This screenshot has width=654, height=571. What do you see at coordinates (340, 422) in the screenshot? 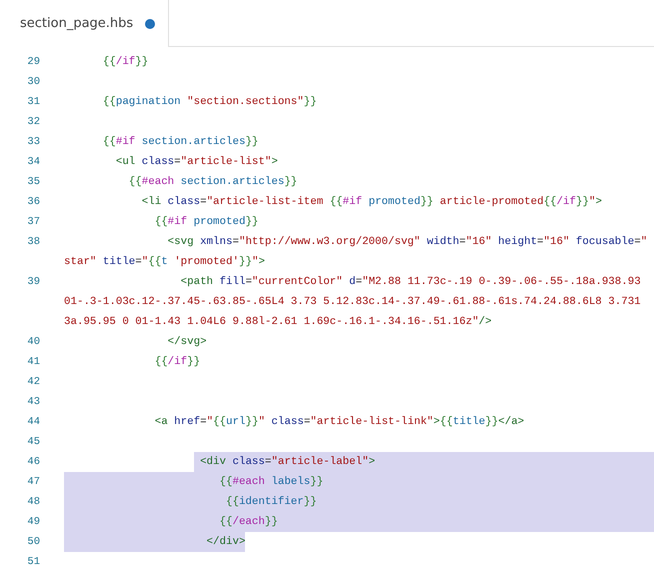
I see `code-line: <a href="{{url}}" class="article-list-link">{{title}}</a>` at bounding box center [340, 422].